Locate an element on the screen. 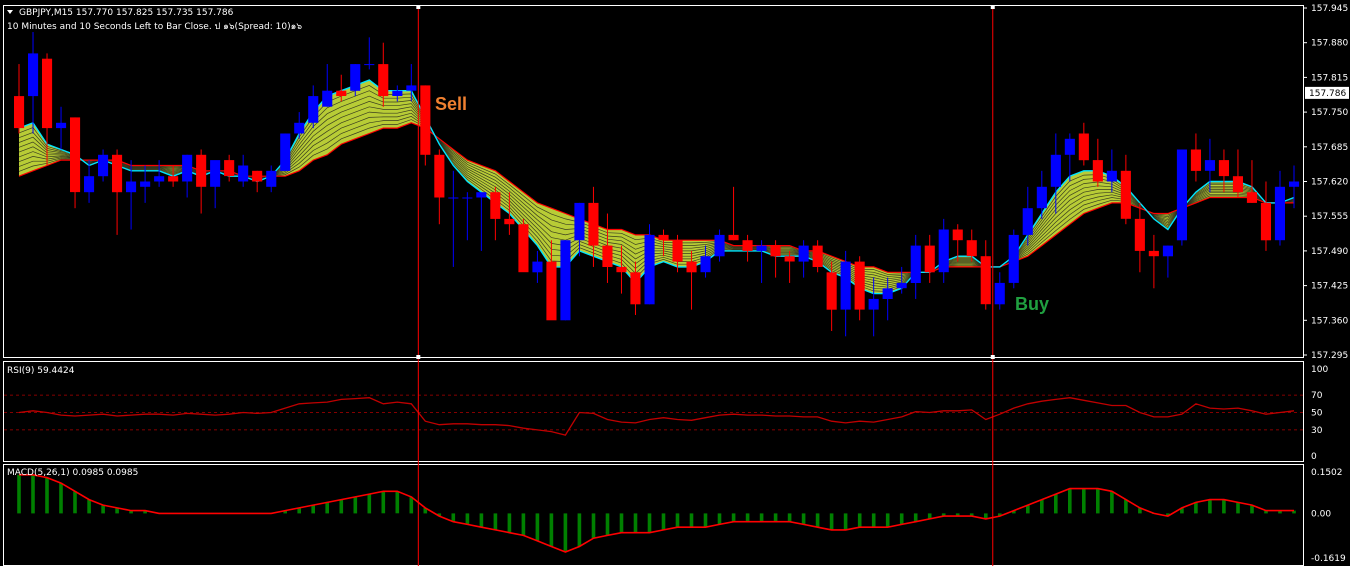 This screenshot has width=1350, height=566. current-price-label: 157.786 is located at coordinates (1327, 94).